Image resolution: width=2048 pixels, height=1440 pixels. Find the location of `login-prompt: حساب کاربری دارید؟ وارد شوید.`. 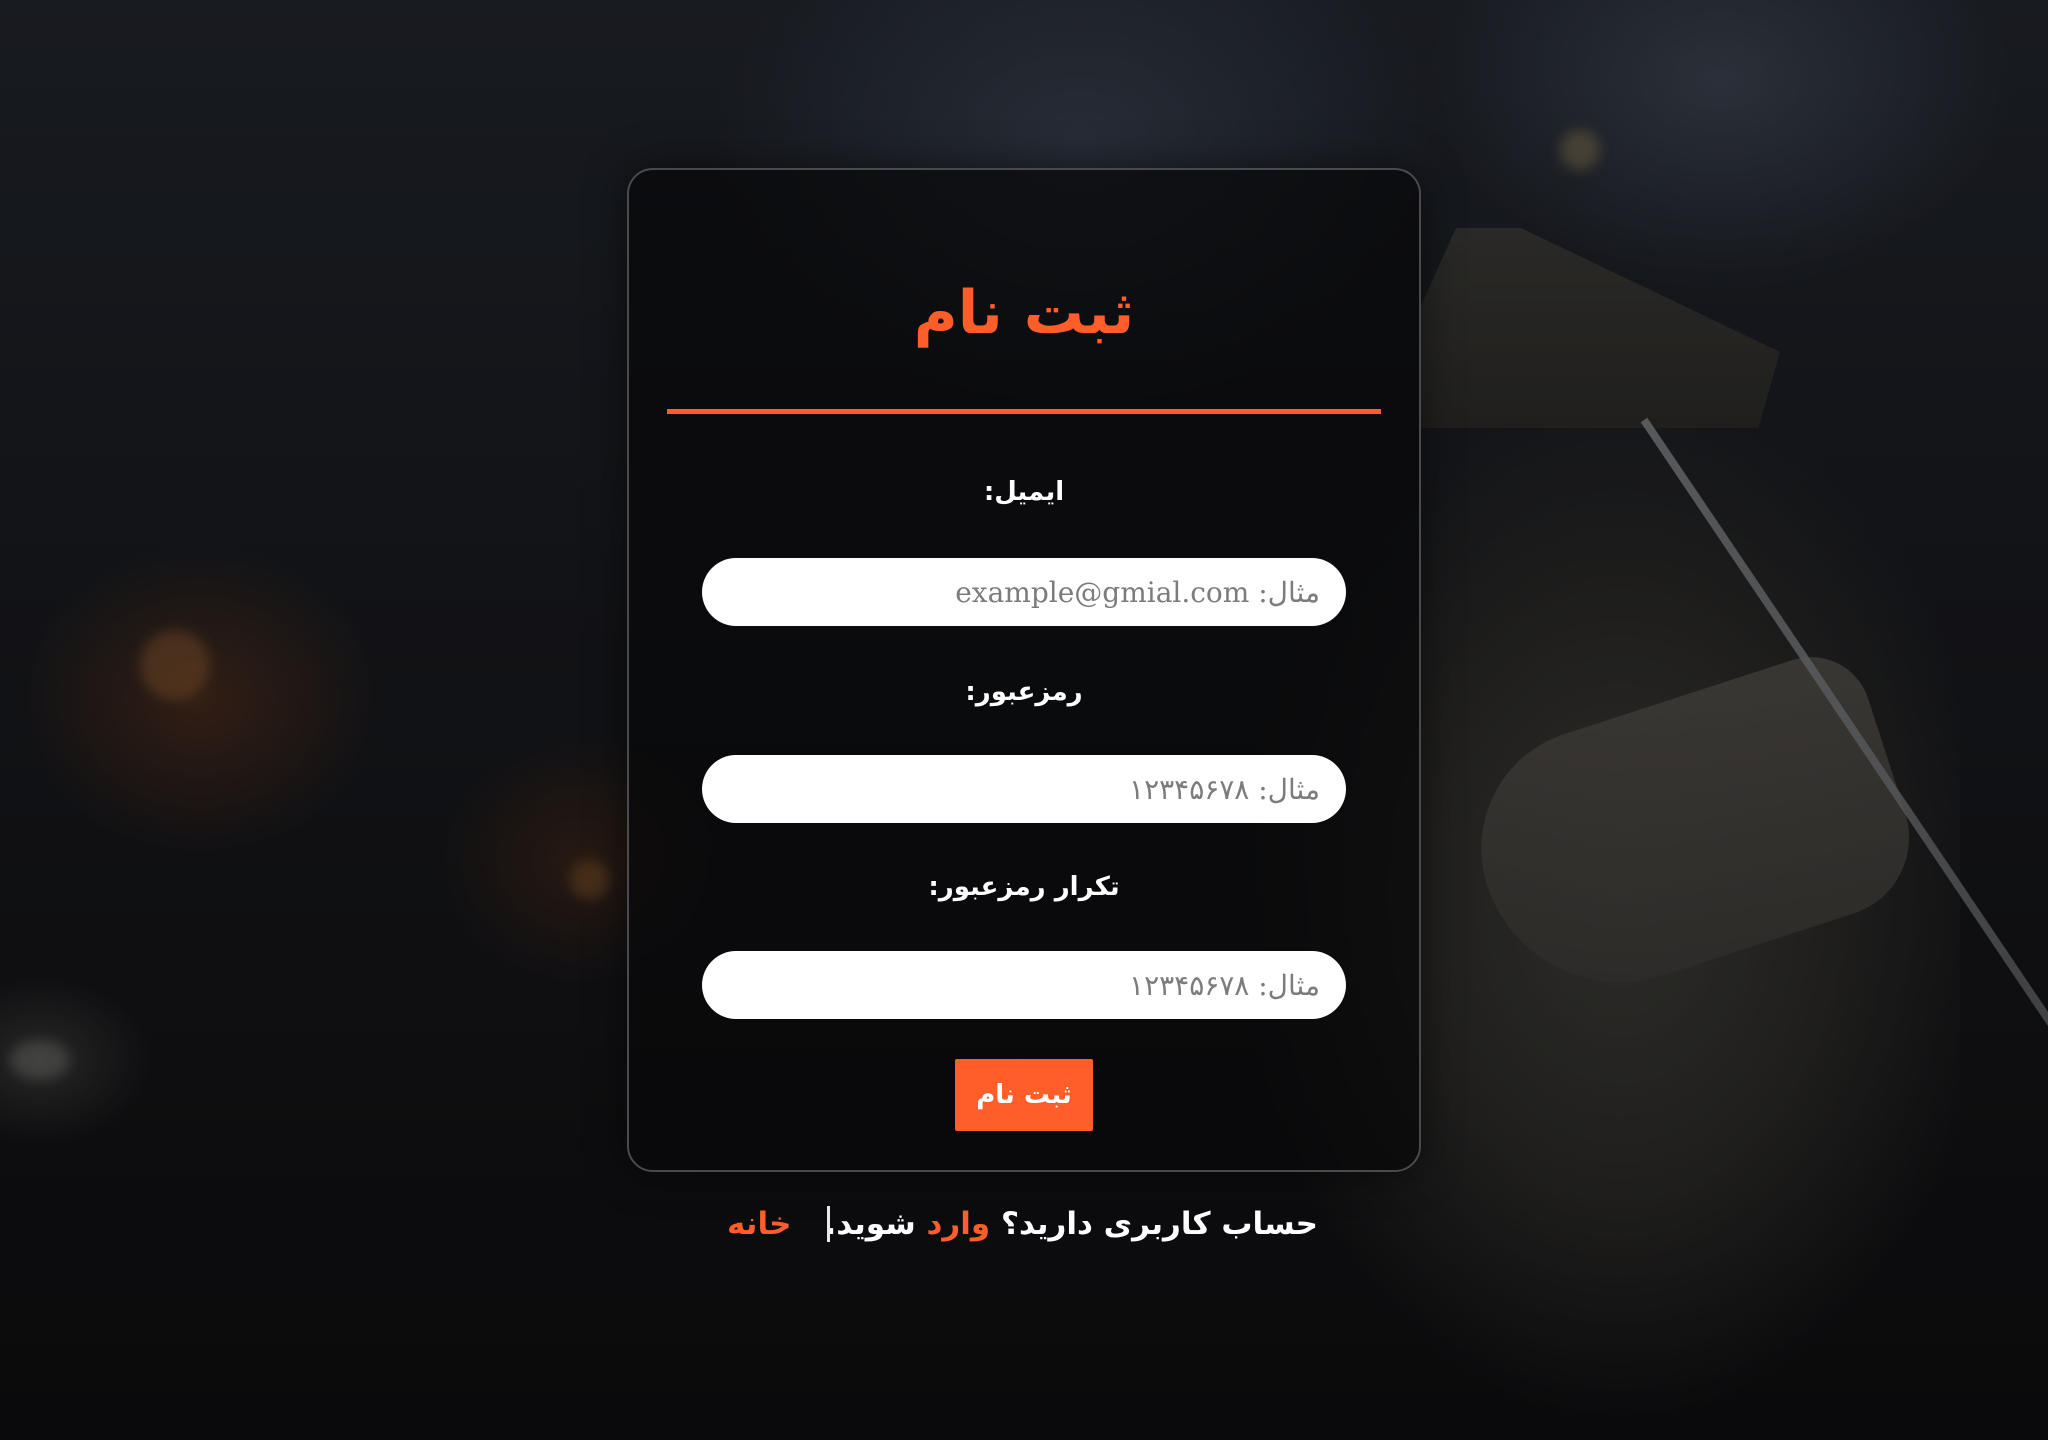

login-prompt: حساب کاربری دارید؟ وارد شوید. is located at coordinates (1071, 1224).